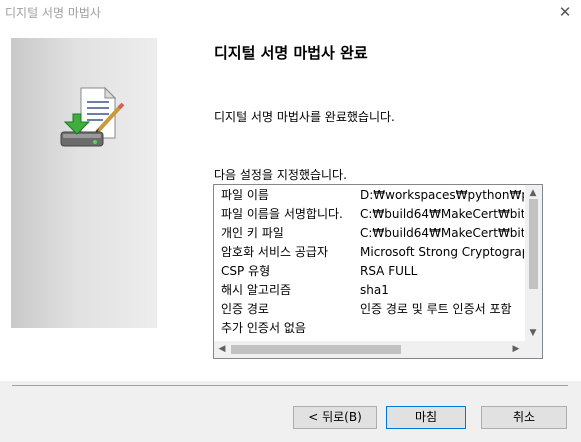  I want to click on vertical-scrollbar: ▲ ▼, so click(533, 263).